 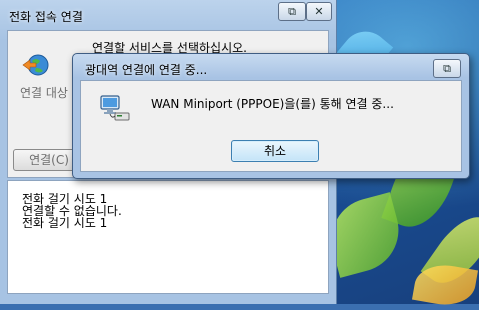 I want to click on globe-connection-icon, so click(x=35, y=65).